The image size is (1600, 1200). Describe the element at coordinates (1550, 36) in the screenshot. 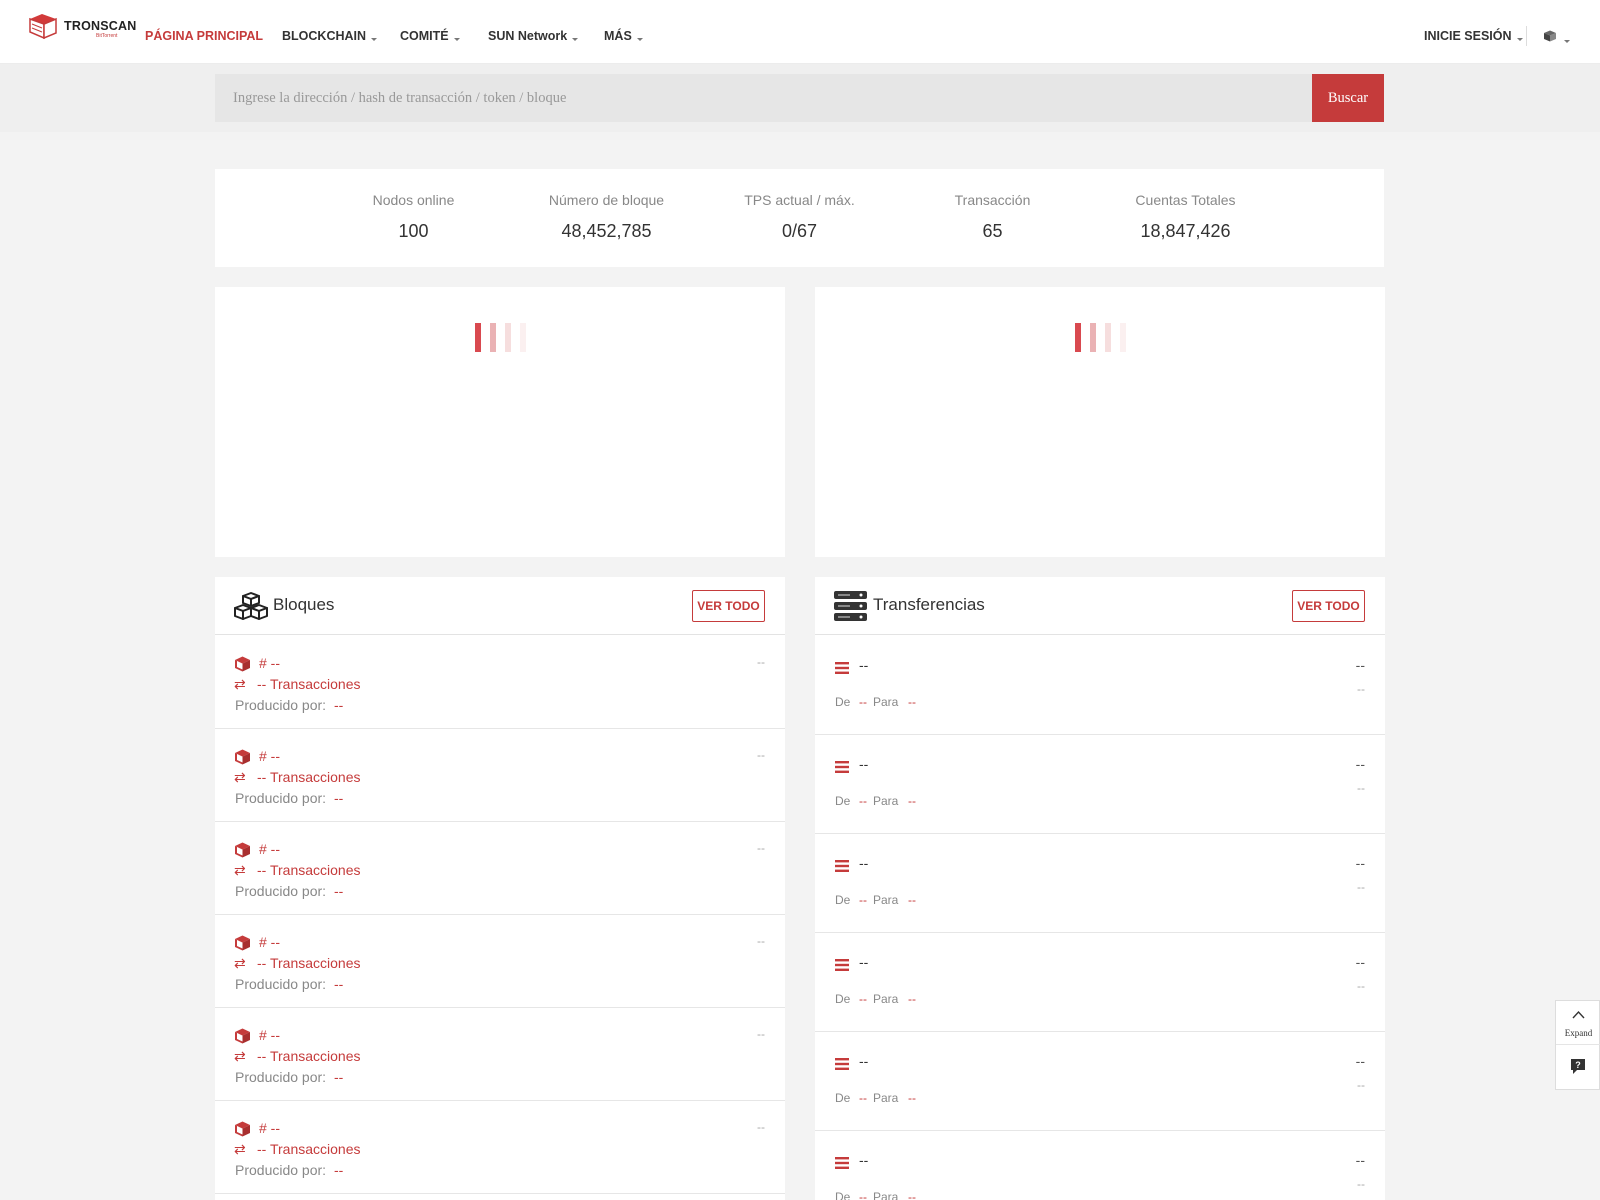

I see `language-cube-icon` at that location.